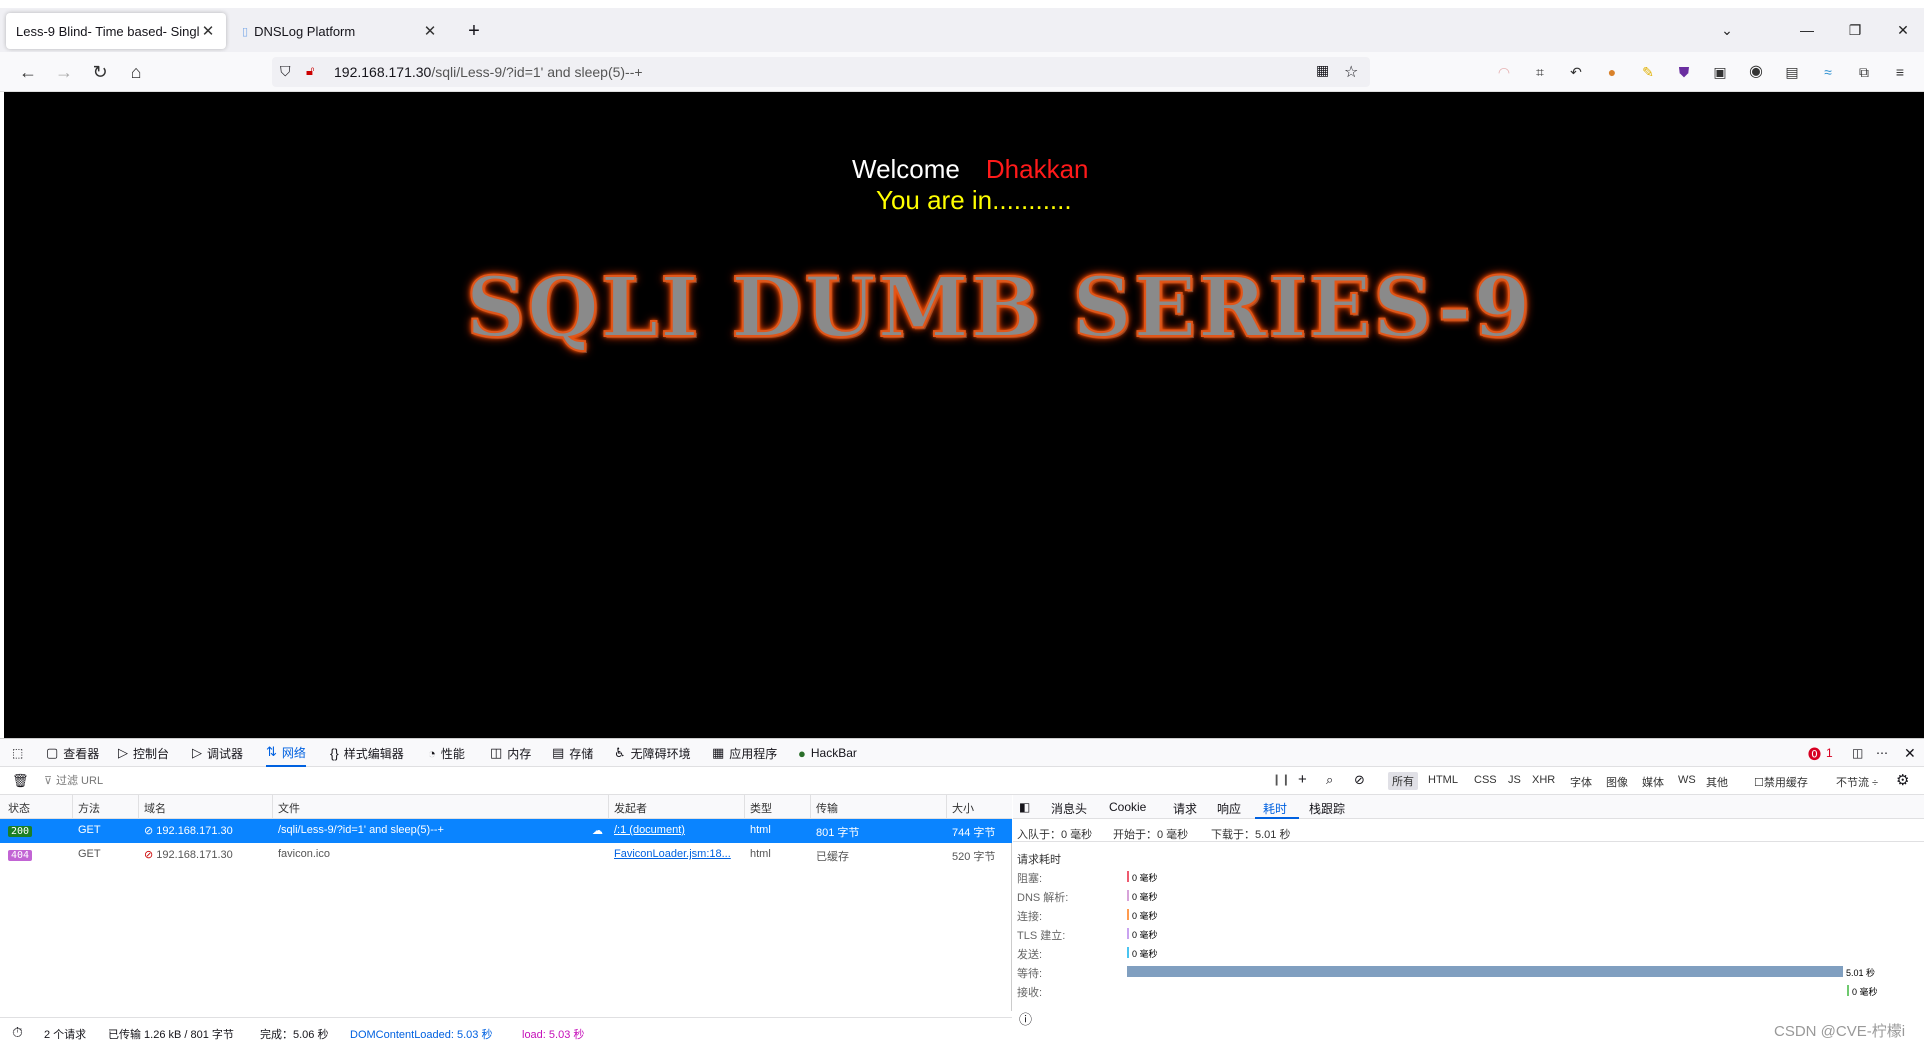 The width and height of the screenshot is (1924, 1045). What do you see at coordinates (1543, 780) in the screenshot?
I see `filter-xhr: XHR` at bounding box center [1543, 780].